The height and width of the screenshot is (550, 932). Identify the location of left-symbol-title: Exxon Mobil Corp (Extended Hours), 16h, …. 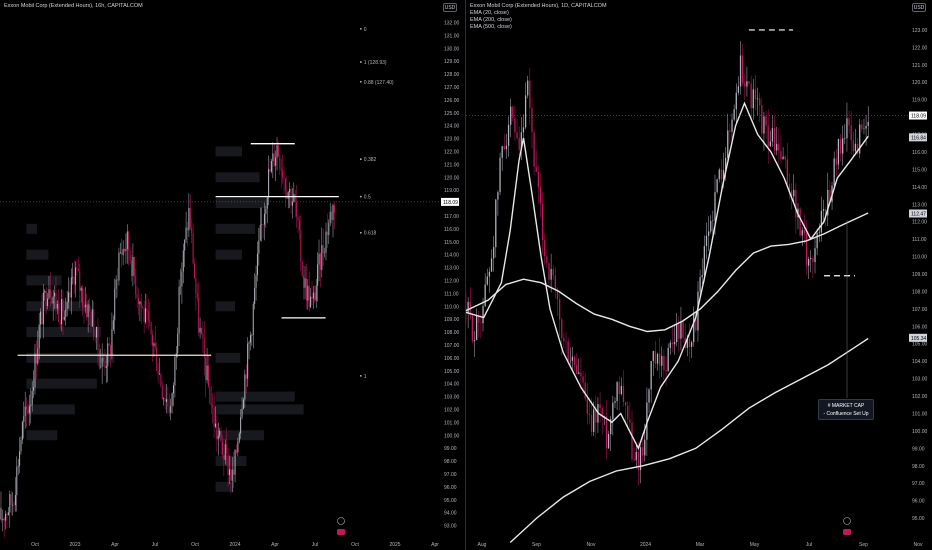
(73, 6).